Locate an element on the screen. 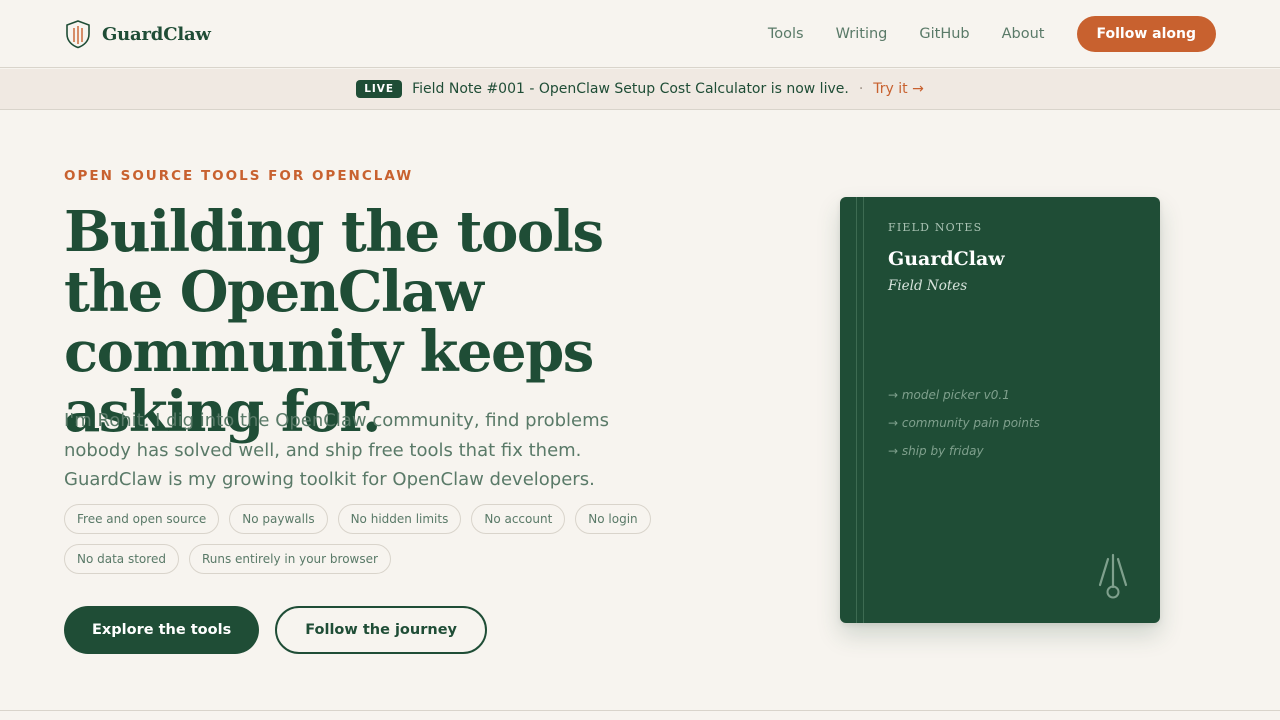 This screenshot has height=720, width=1280. notebook-note: → ship by friday is located at coordinates (936, 451).